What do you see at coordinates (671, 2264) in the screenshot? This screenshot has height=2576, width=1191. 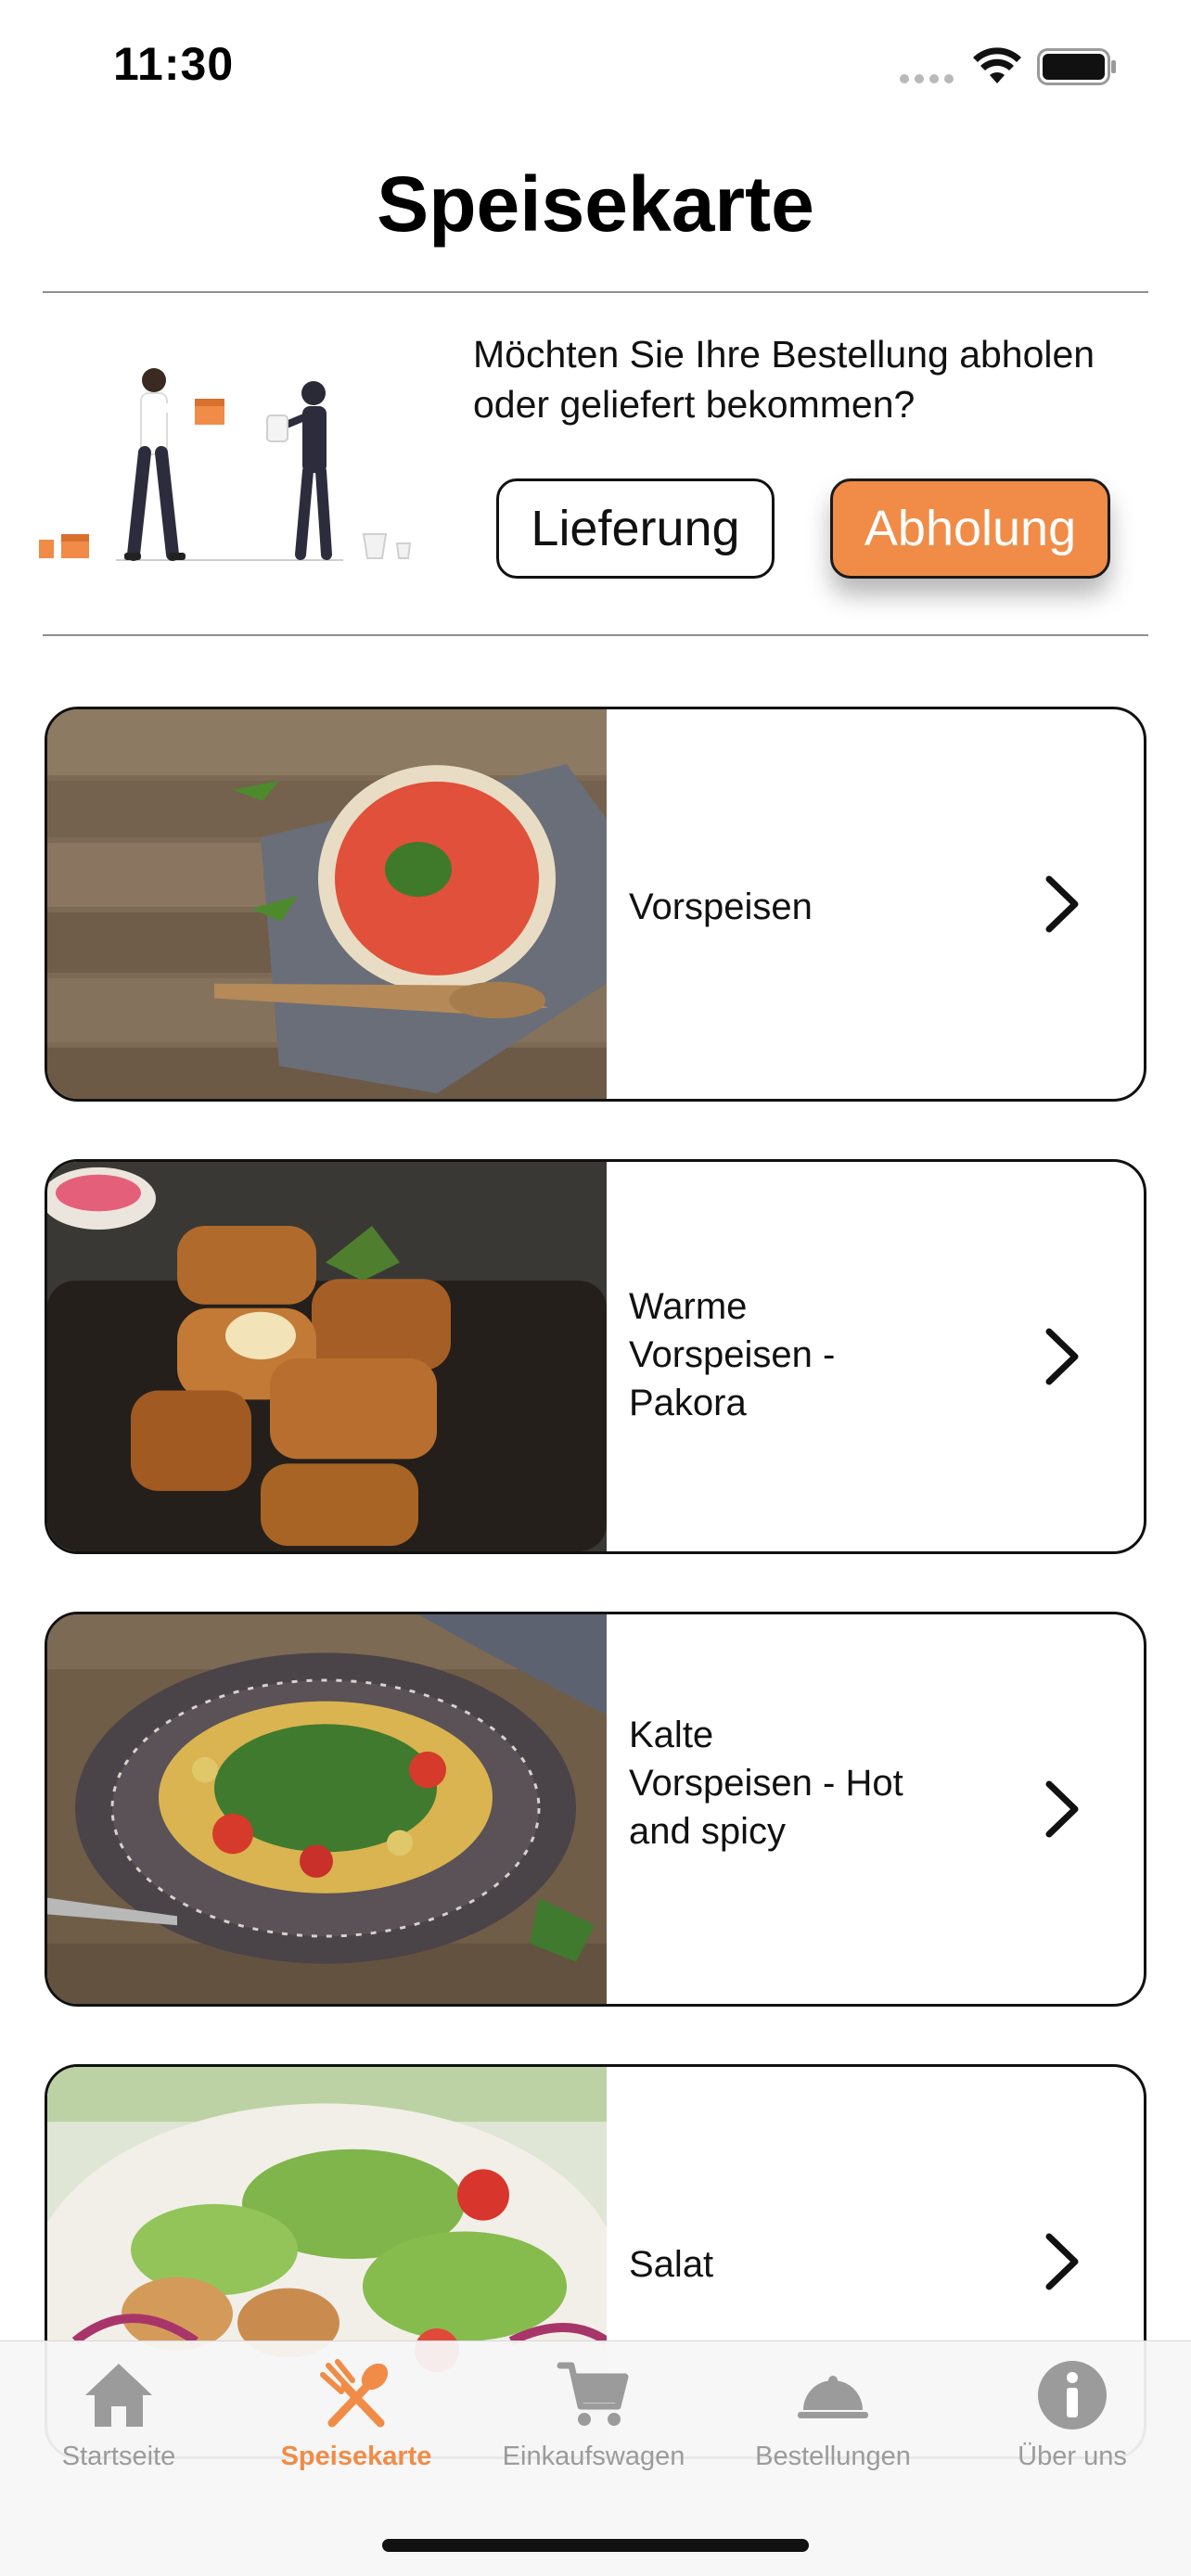 I see `category-label: Salat` at bounding box center [671, 2264].